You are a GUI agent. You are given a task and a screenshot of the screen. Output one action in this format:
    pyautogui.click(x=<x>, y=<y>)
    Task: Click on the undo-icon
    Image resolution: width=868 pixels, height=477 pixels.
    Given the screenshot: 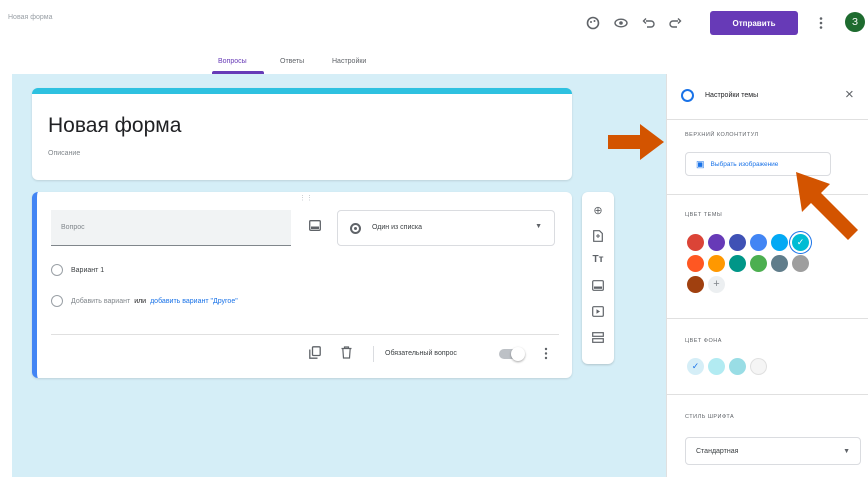 What is the action you would take?
    pyautogui.click(x=649, y=23)
    